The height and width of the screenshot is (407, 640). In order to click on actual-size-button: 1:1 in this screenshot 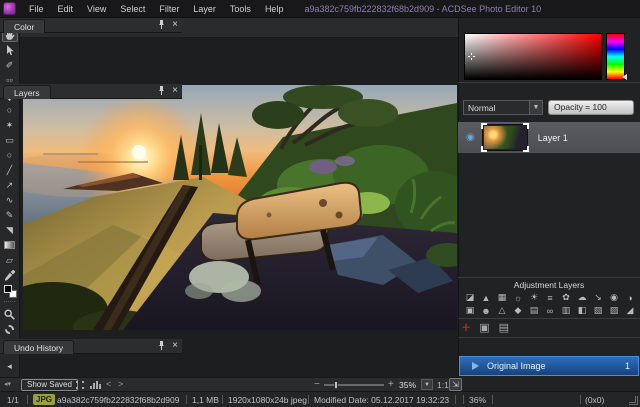, I will do `click(443, 385)`.